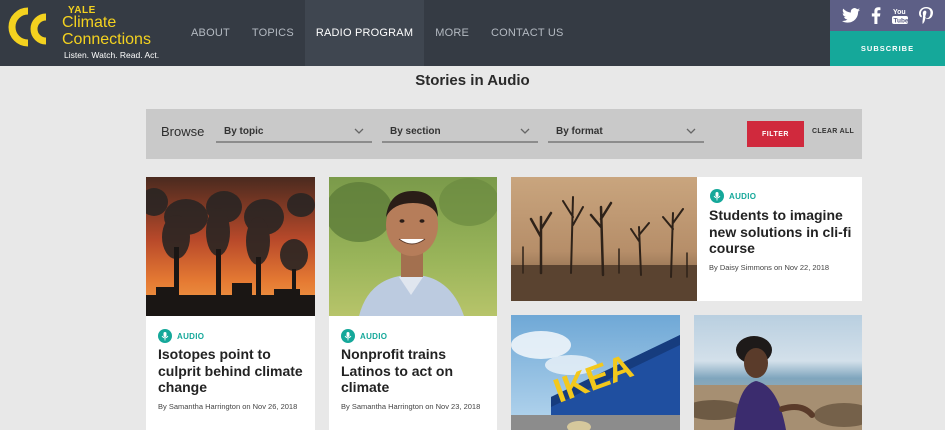 This screenshot has width=945, height=430. What do you see at coordinates (579, 131) in the screenshot?
I see `format-dropdown-label: By format` at bounding box center [579, 131].